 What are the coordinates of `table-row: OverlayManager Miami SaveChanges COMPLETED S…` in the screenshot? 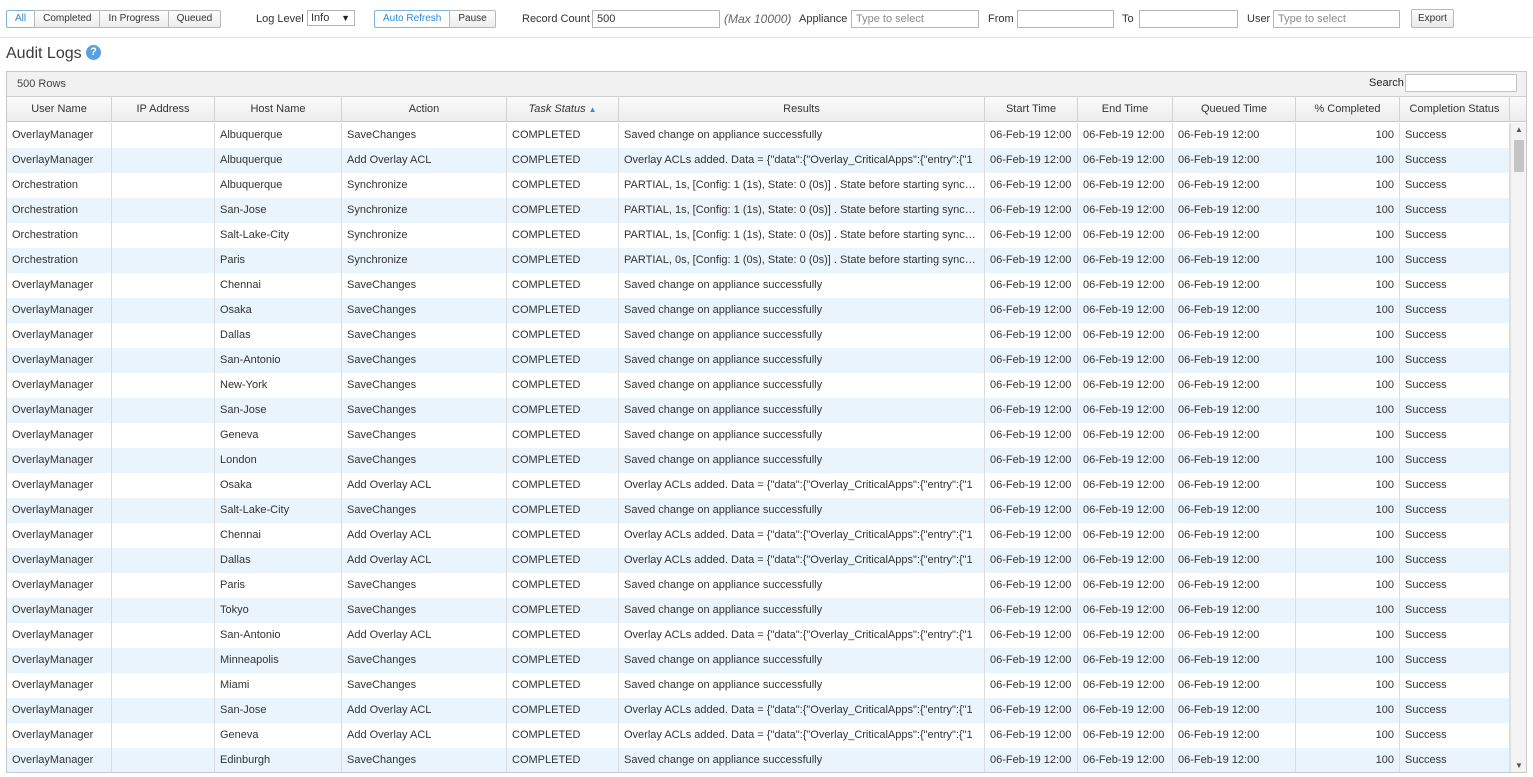 It's located at (758, 685).